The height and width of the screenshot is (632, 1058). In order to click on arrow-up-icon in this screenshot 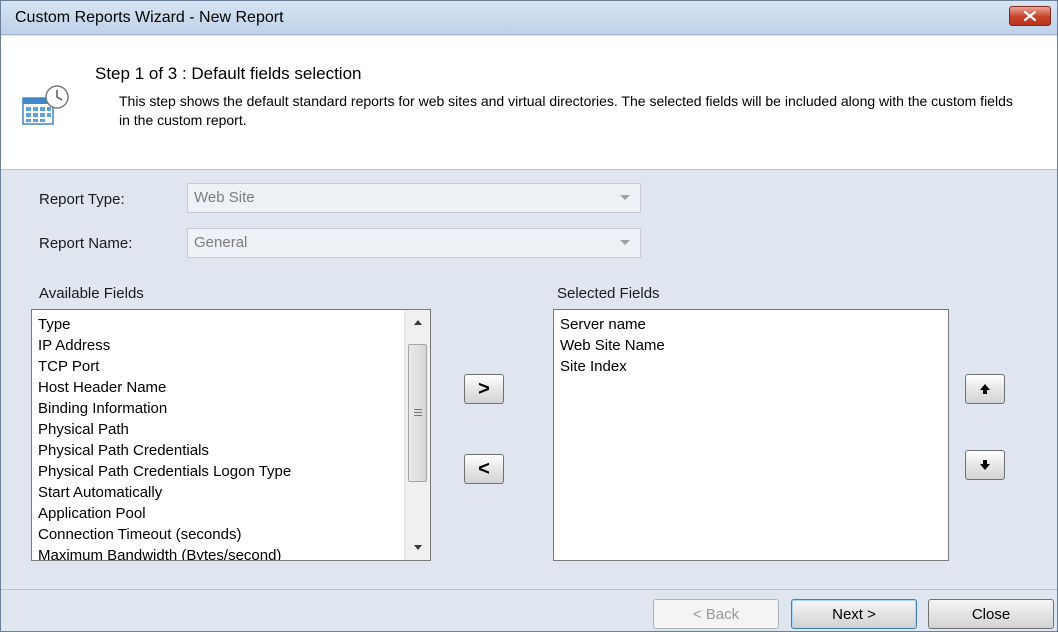, I will do `click(985, 389)`.